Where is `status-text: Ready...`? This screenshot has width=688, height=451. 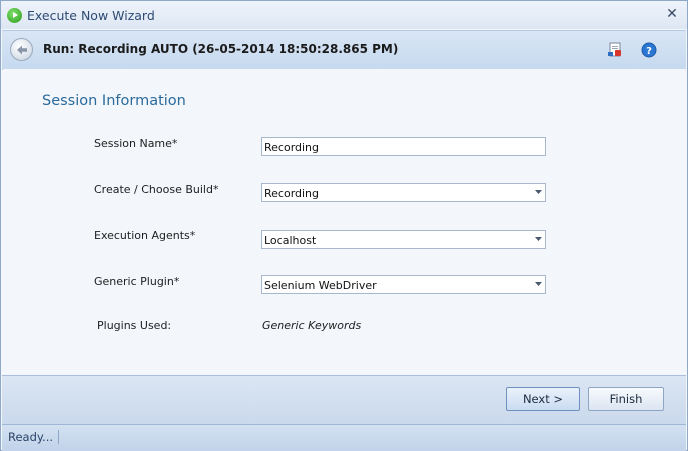 status-text: Ready... is located at coordinates (34, 437).